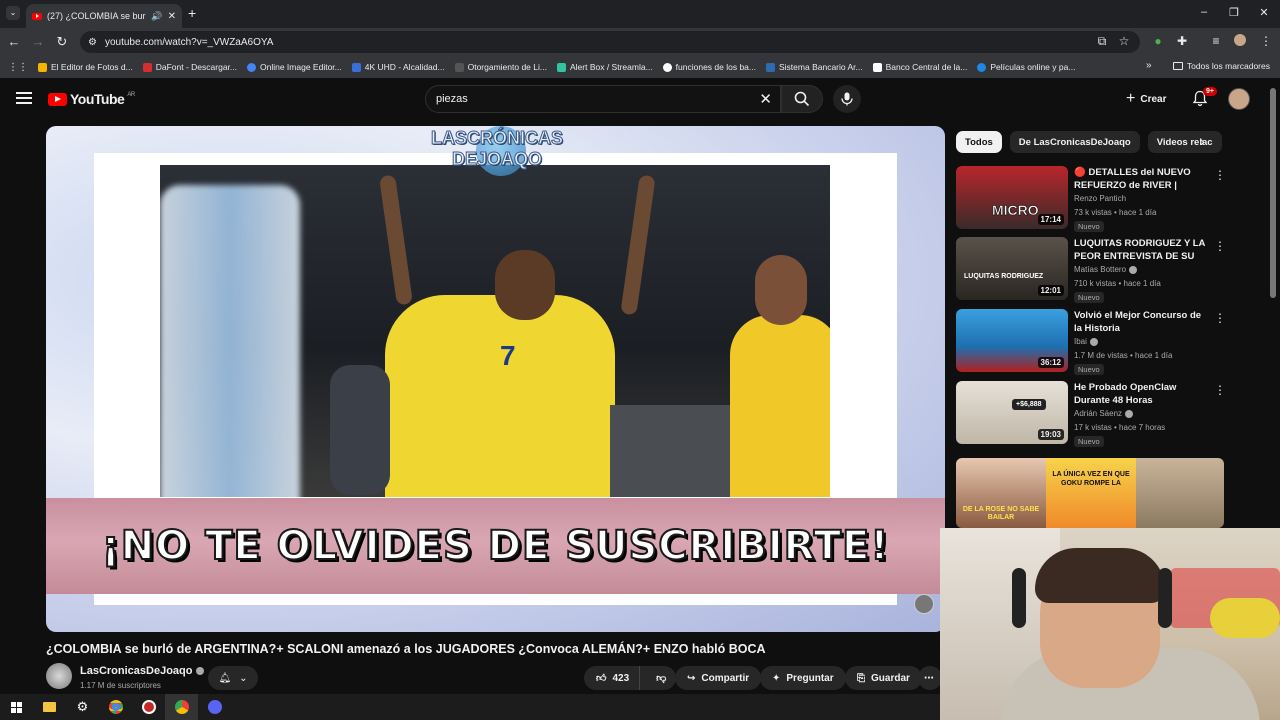 This screenshot has width=1280, height=720. I want to click on profile-icon, so click(1240, 41).